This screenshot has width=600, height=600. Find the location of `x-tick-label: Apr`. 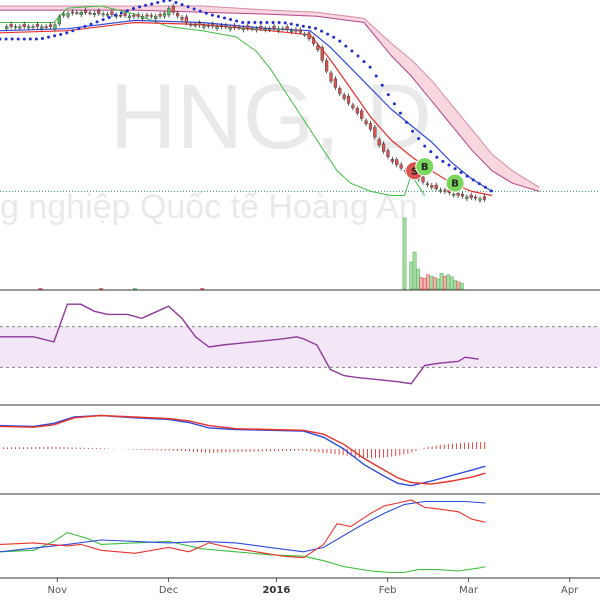

x-tick-label: Apr is located at coordinates (570, 590).